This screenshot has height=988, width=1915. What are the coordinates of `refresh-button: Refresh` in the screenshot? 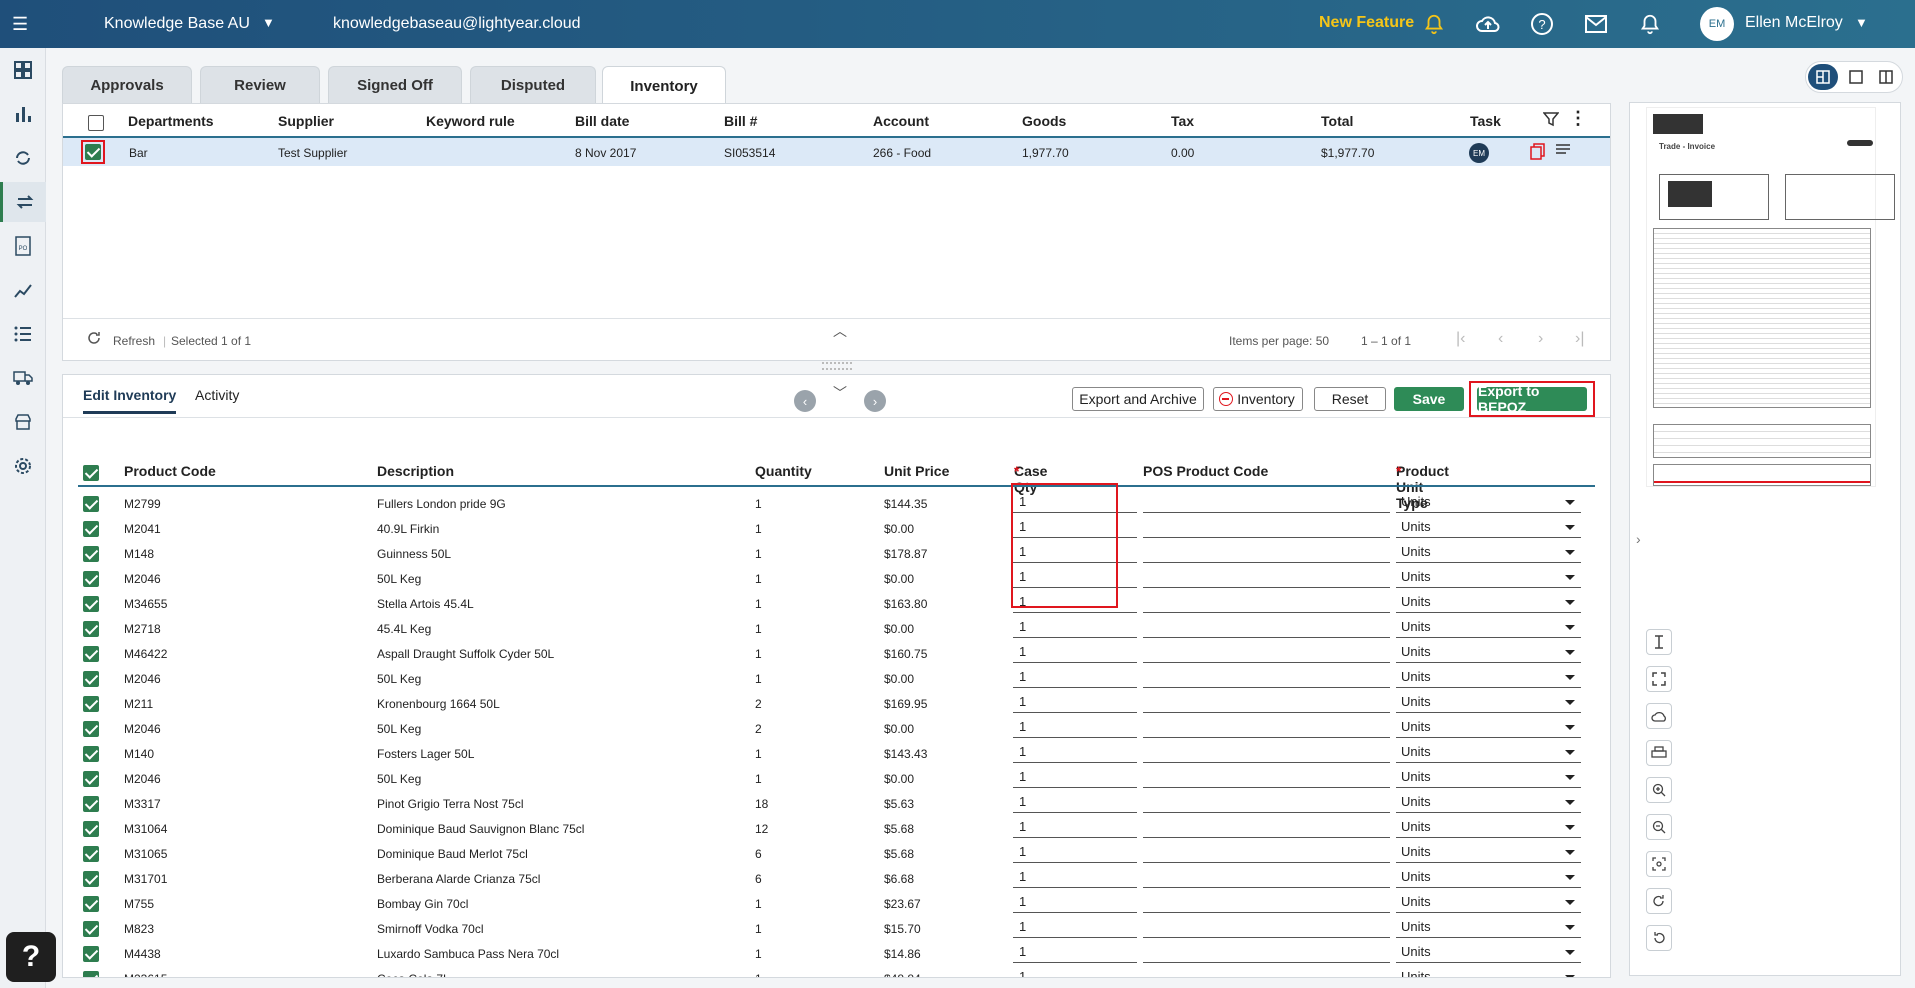 It's located at (134, 341).